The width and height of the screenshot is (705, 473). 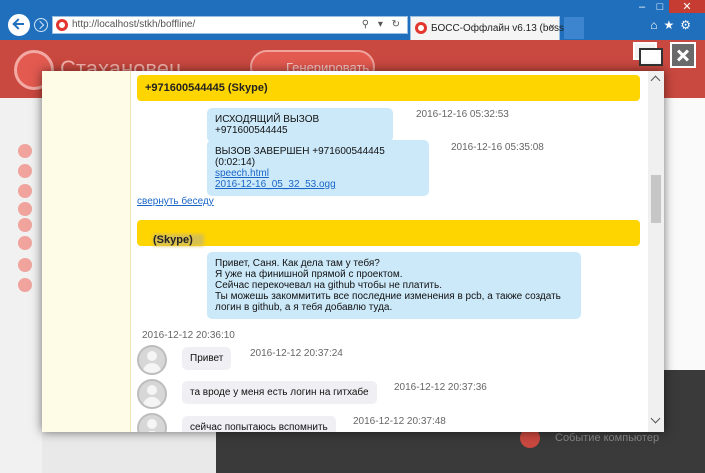 I want to click on message-line: Привет, Саня. Как дела там у тебя?, so click(x=297, y=263).